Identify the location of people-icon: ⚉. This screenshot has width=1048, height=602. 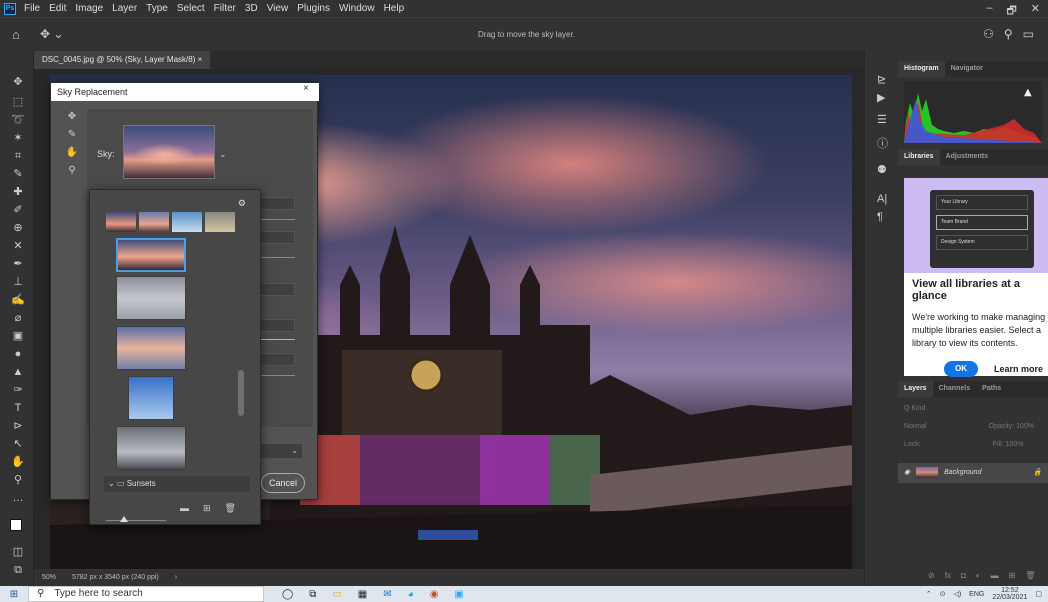
(882, 169).